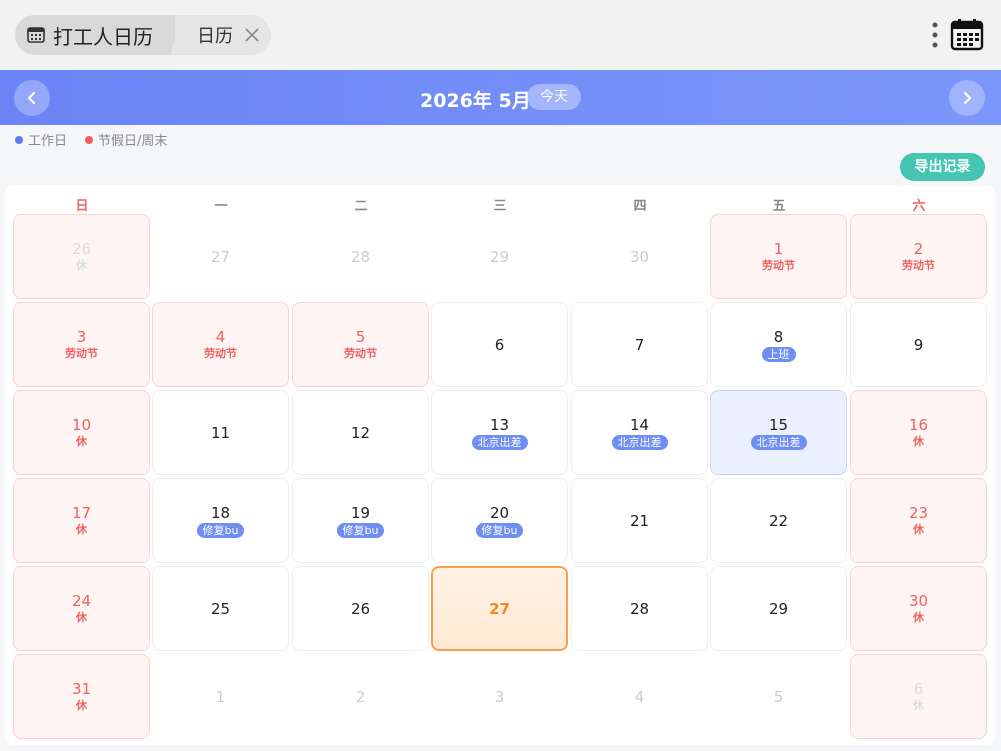  Describe the element at coordinates (221, 206) in the screenshot. I see `weekday-mon: 一` at that location.